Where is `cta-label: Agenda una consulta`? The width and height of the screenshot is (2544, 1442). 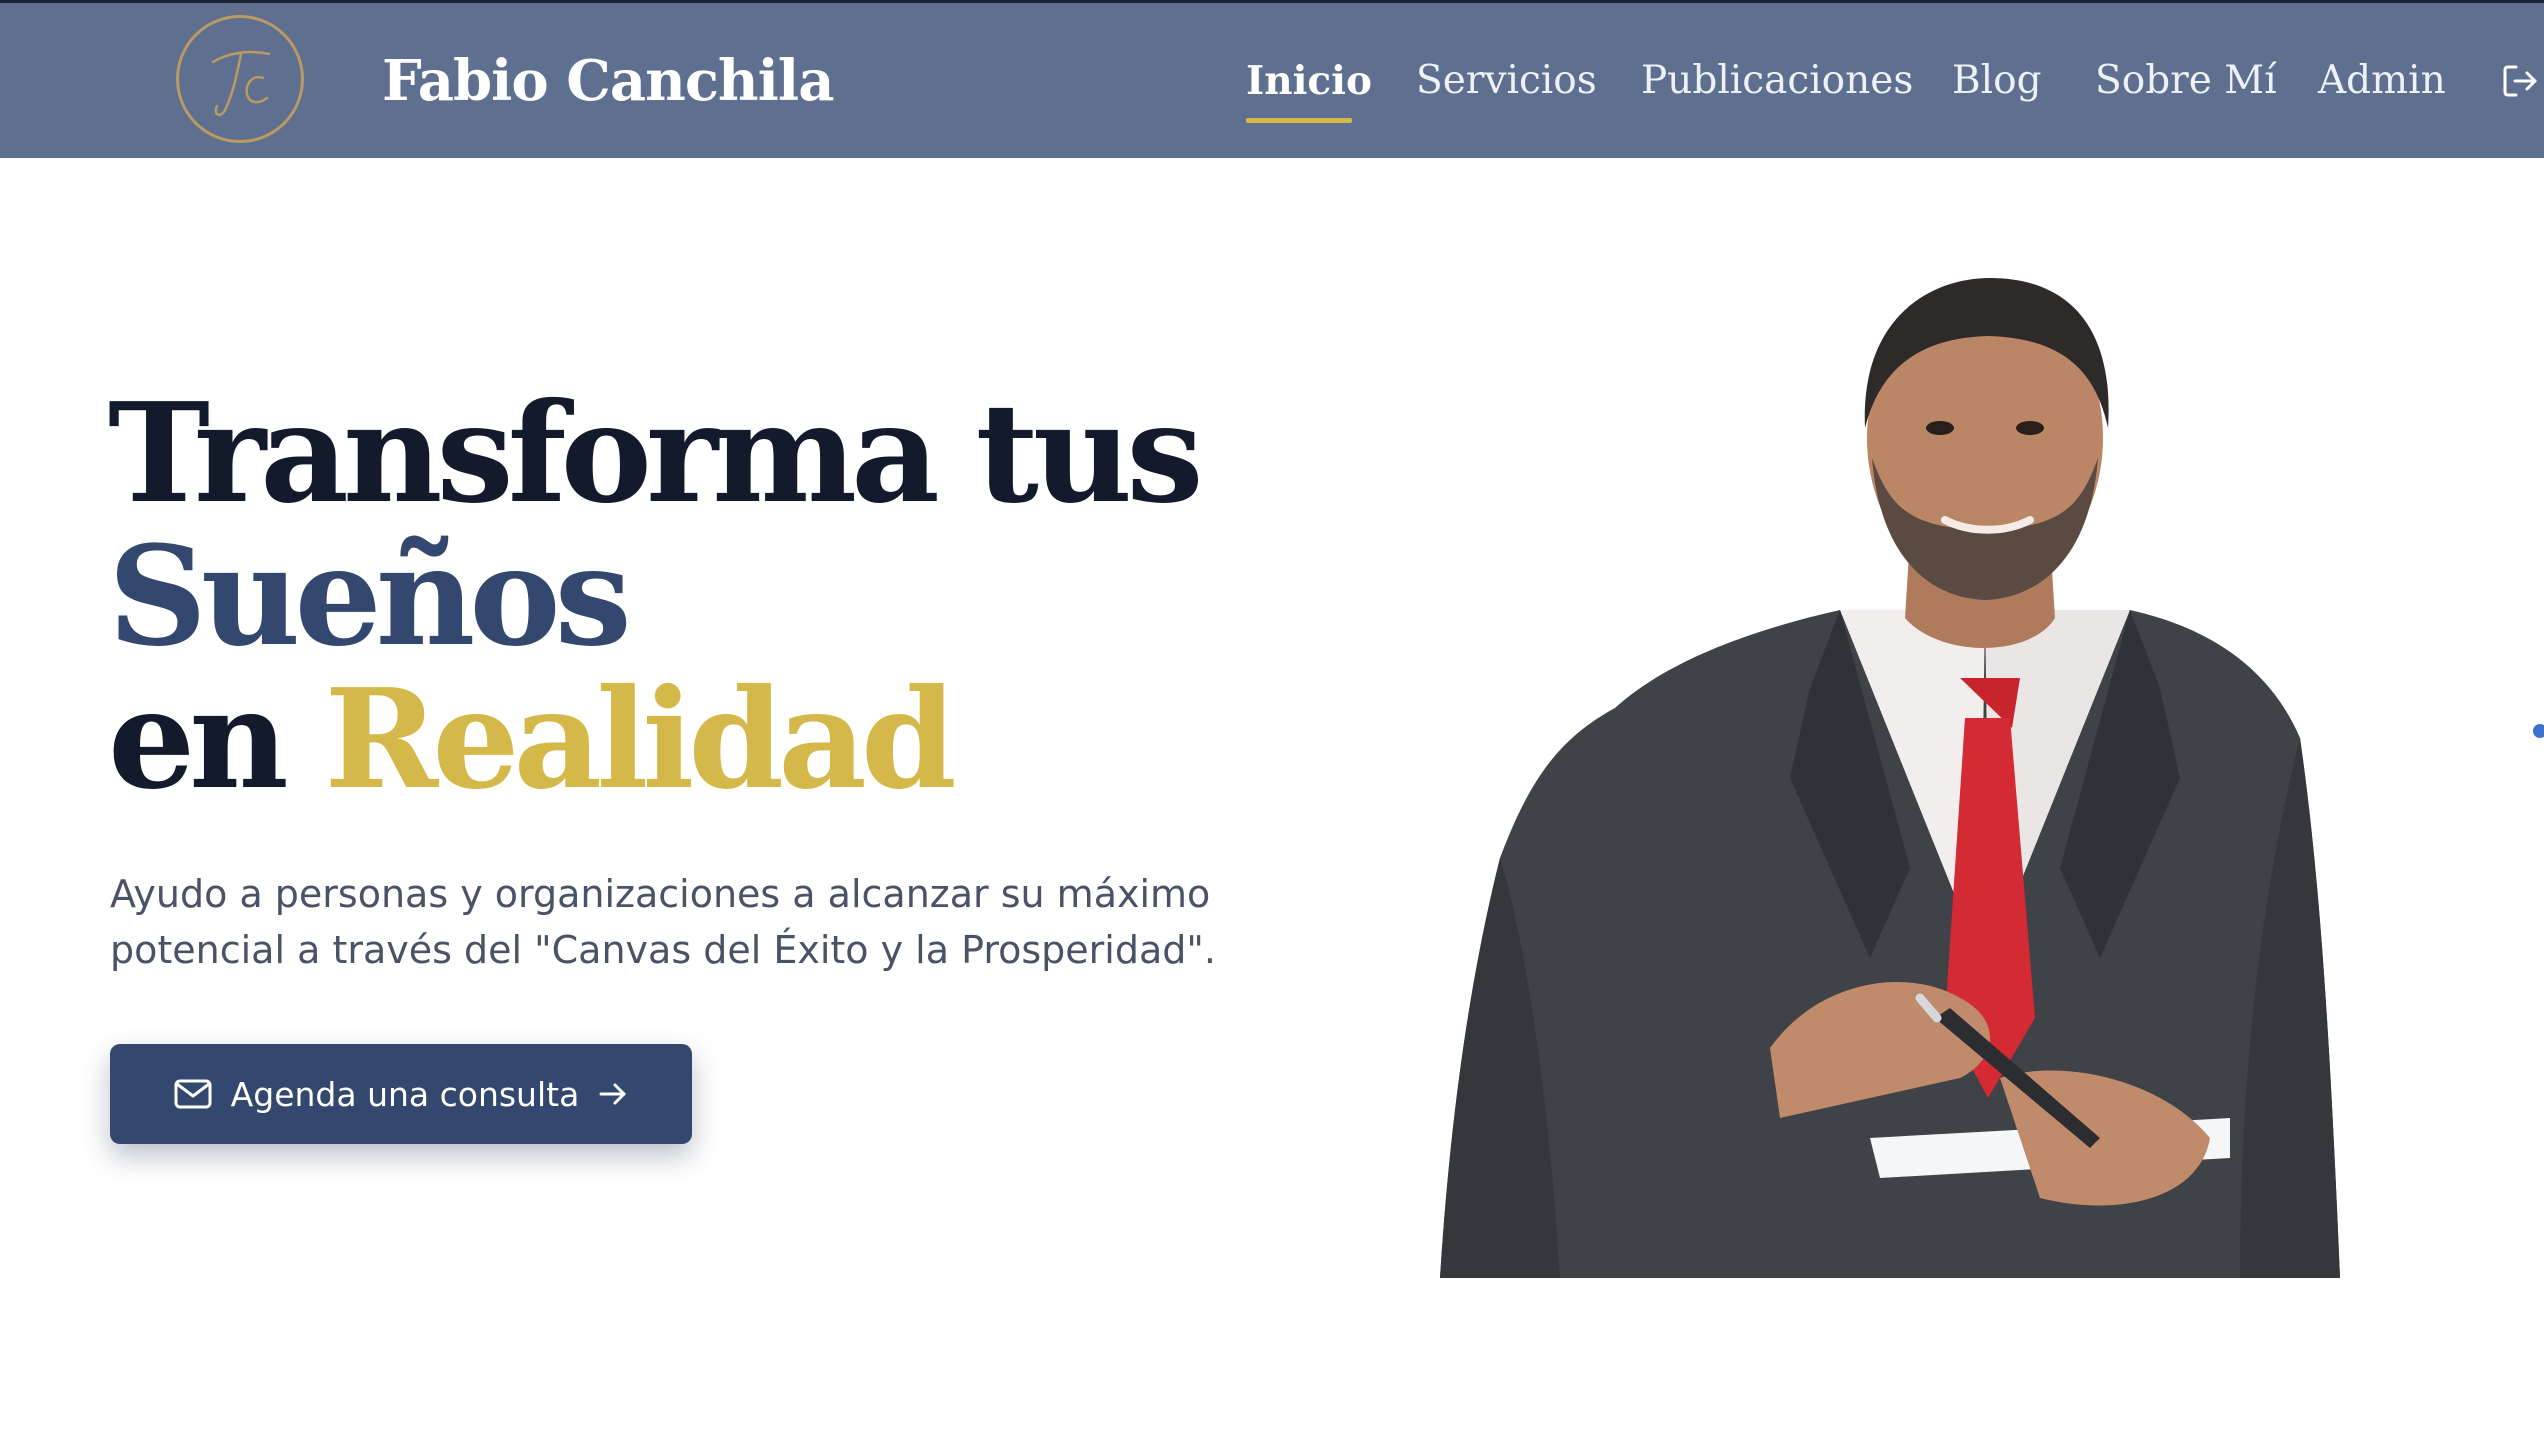 cta-label: Agenda una consulta is located at coordinates (405, 1094).